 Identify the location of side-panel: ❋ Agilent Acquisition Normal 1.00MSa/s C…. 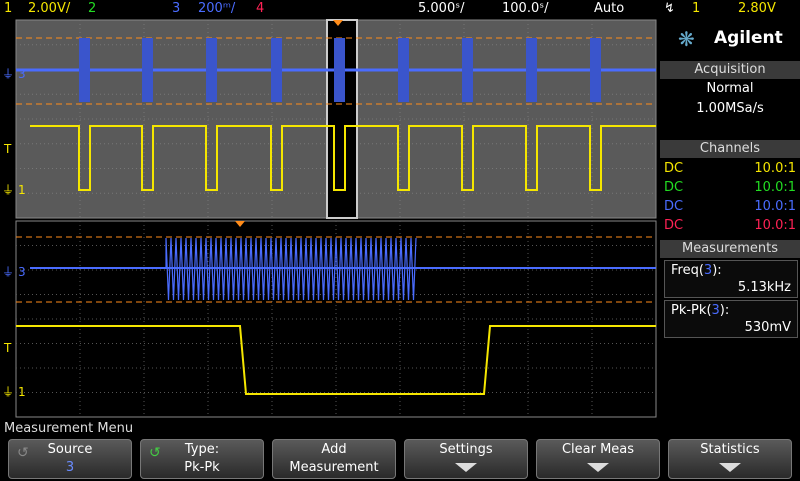
(730, 218).